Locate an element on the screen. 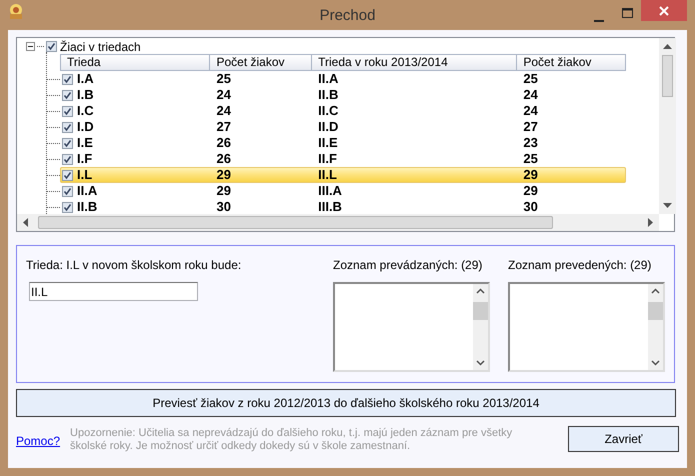  table-cell-text: I.L is located at coordinates (84, 175).